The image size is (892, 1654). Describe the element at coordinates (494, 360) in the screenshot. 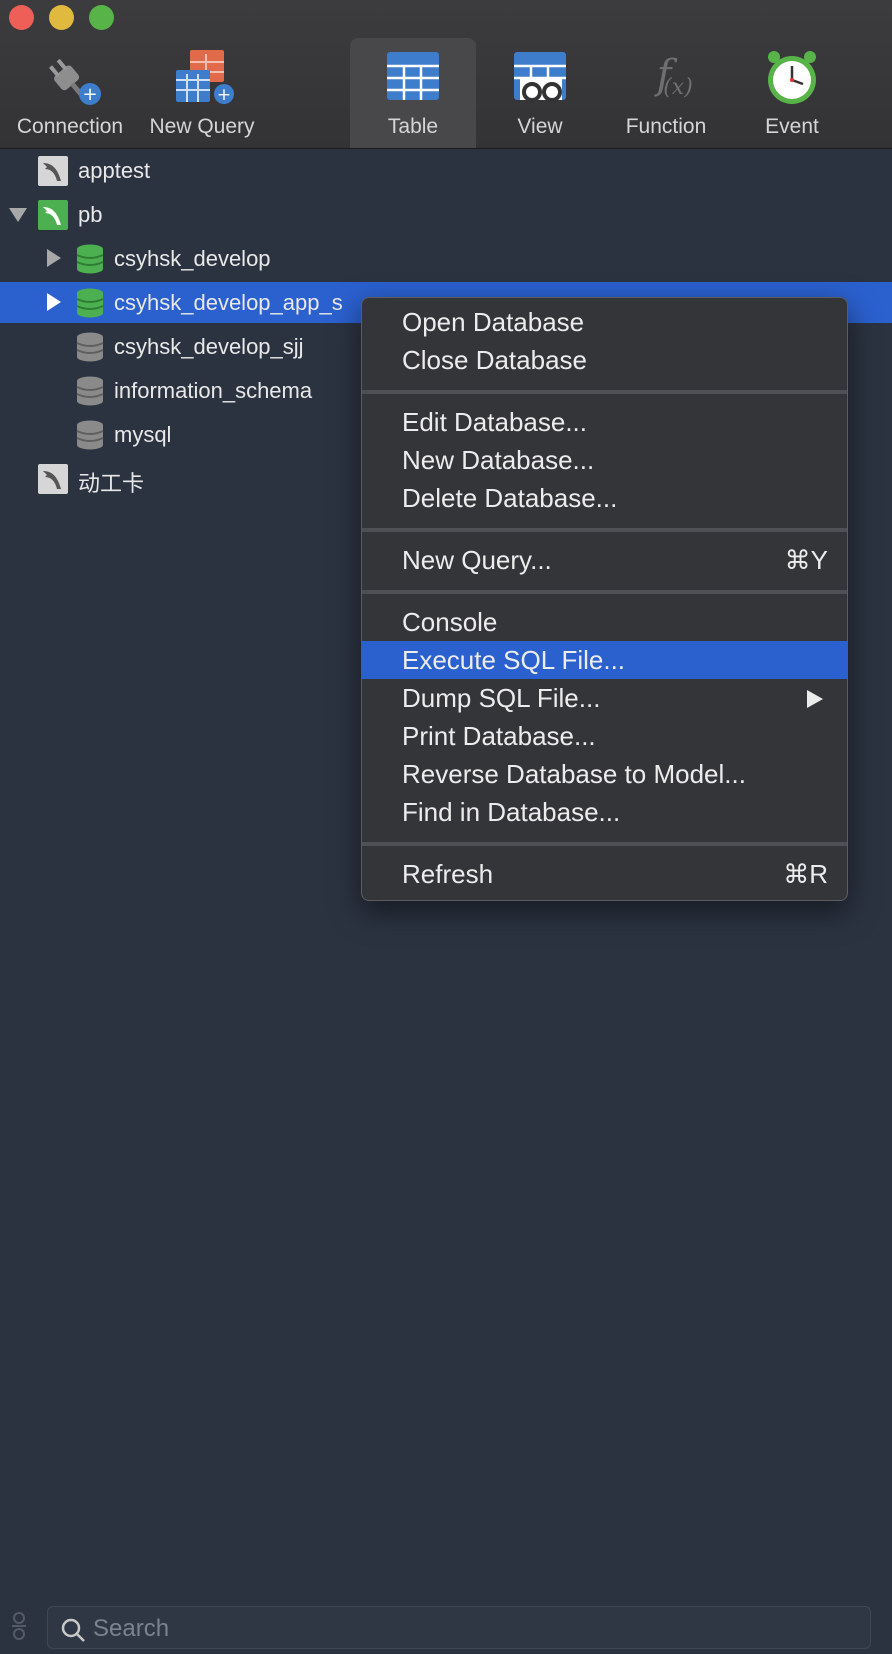

I see `menu-item-label: Close Database` at that location.